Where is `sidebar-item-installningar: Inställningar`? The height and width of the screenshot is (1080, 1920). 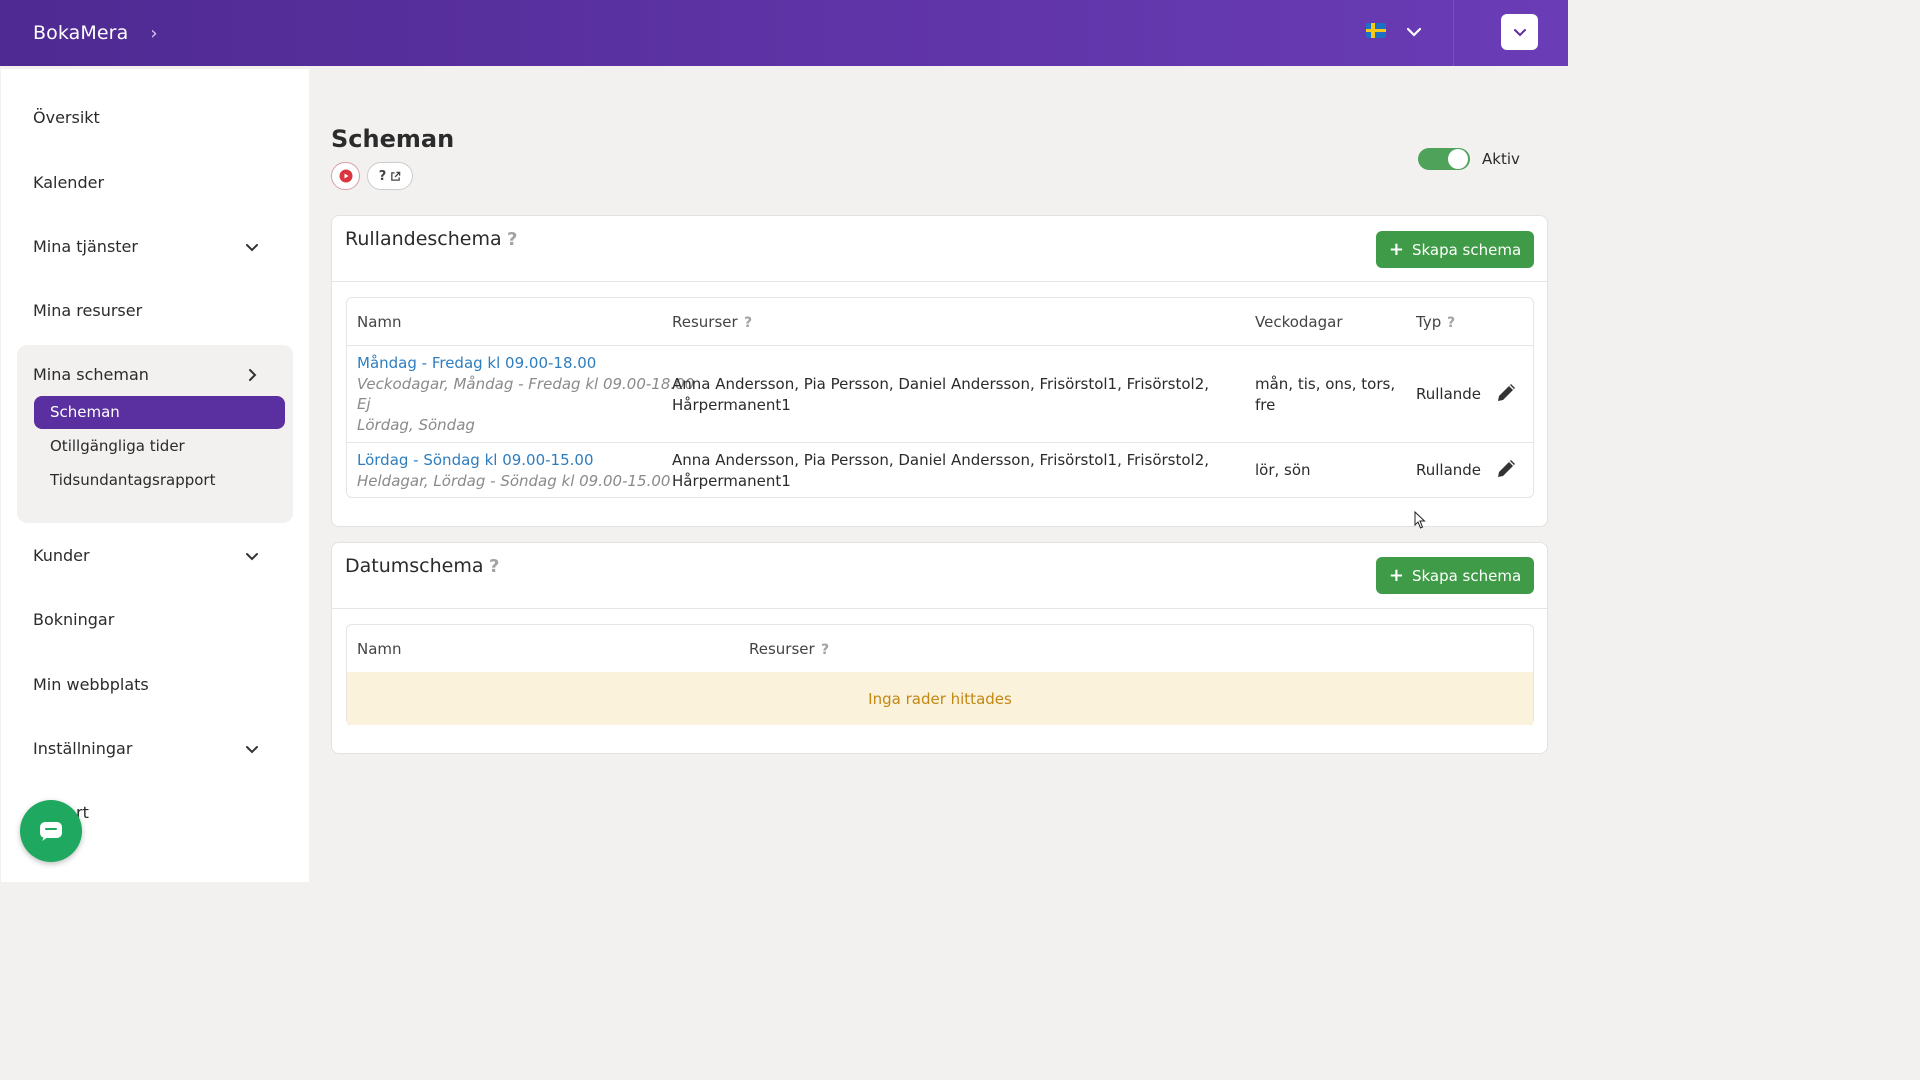 sidebar-item-installningar: Inställningar is located at coordinates (82, 748).